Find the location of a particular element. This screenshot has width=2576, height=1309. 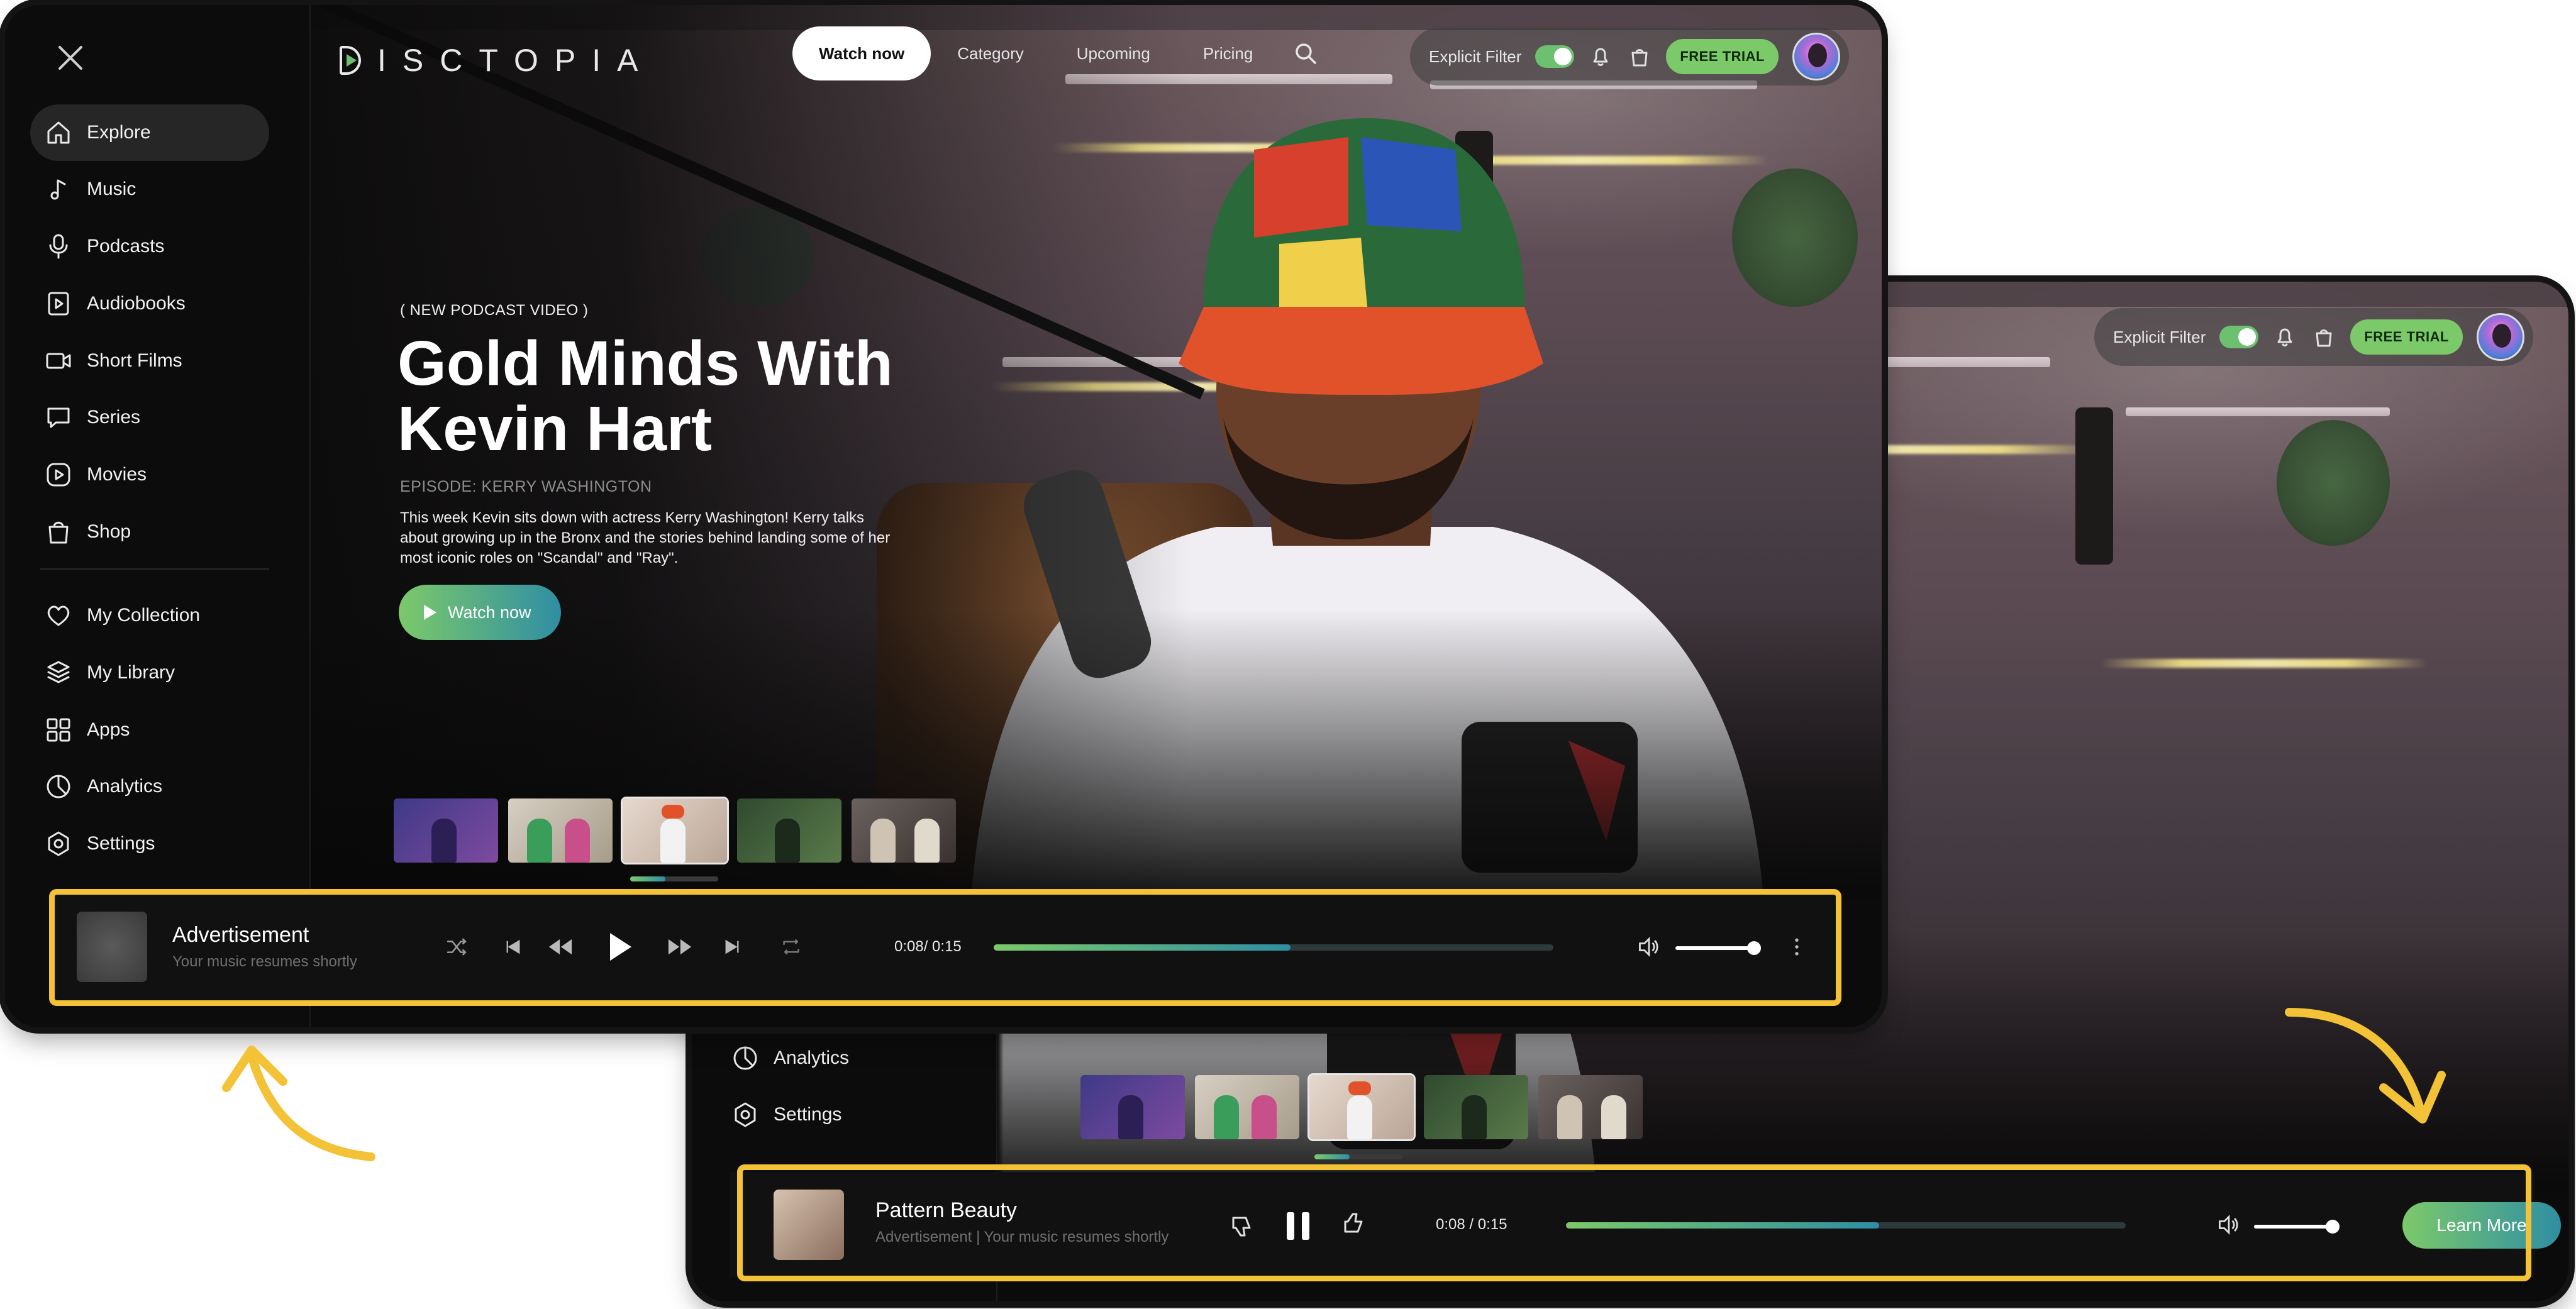

logo-text: ISCTOPIA is located at coordinates (516, 60).